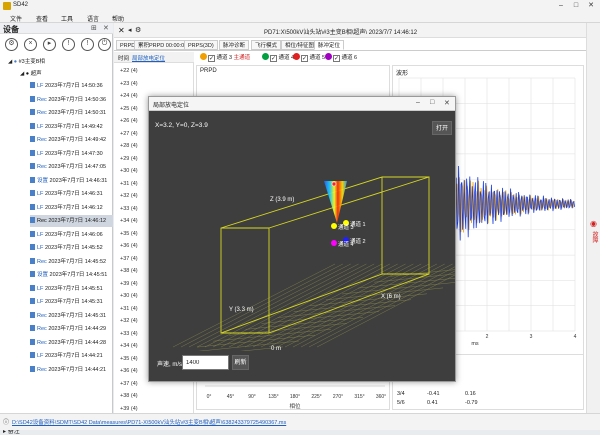 Image resolution: width=600 pixels, height=435 pixels. Describe the element at coordinates (148, 58) in the screenshot. I see `locate-link: 局部放电定位` at that location.